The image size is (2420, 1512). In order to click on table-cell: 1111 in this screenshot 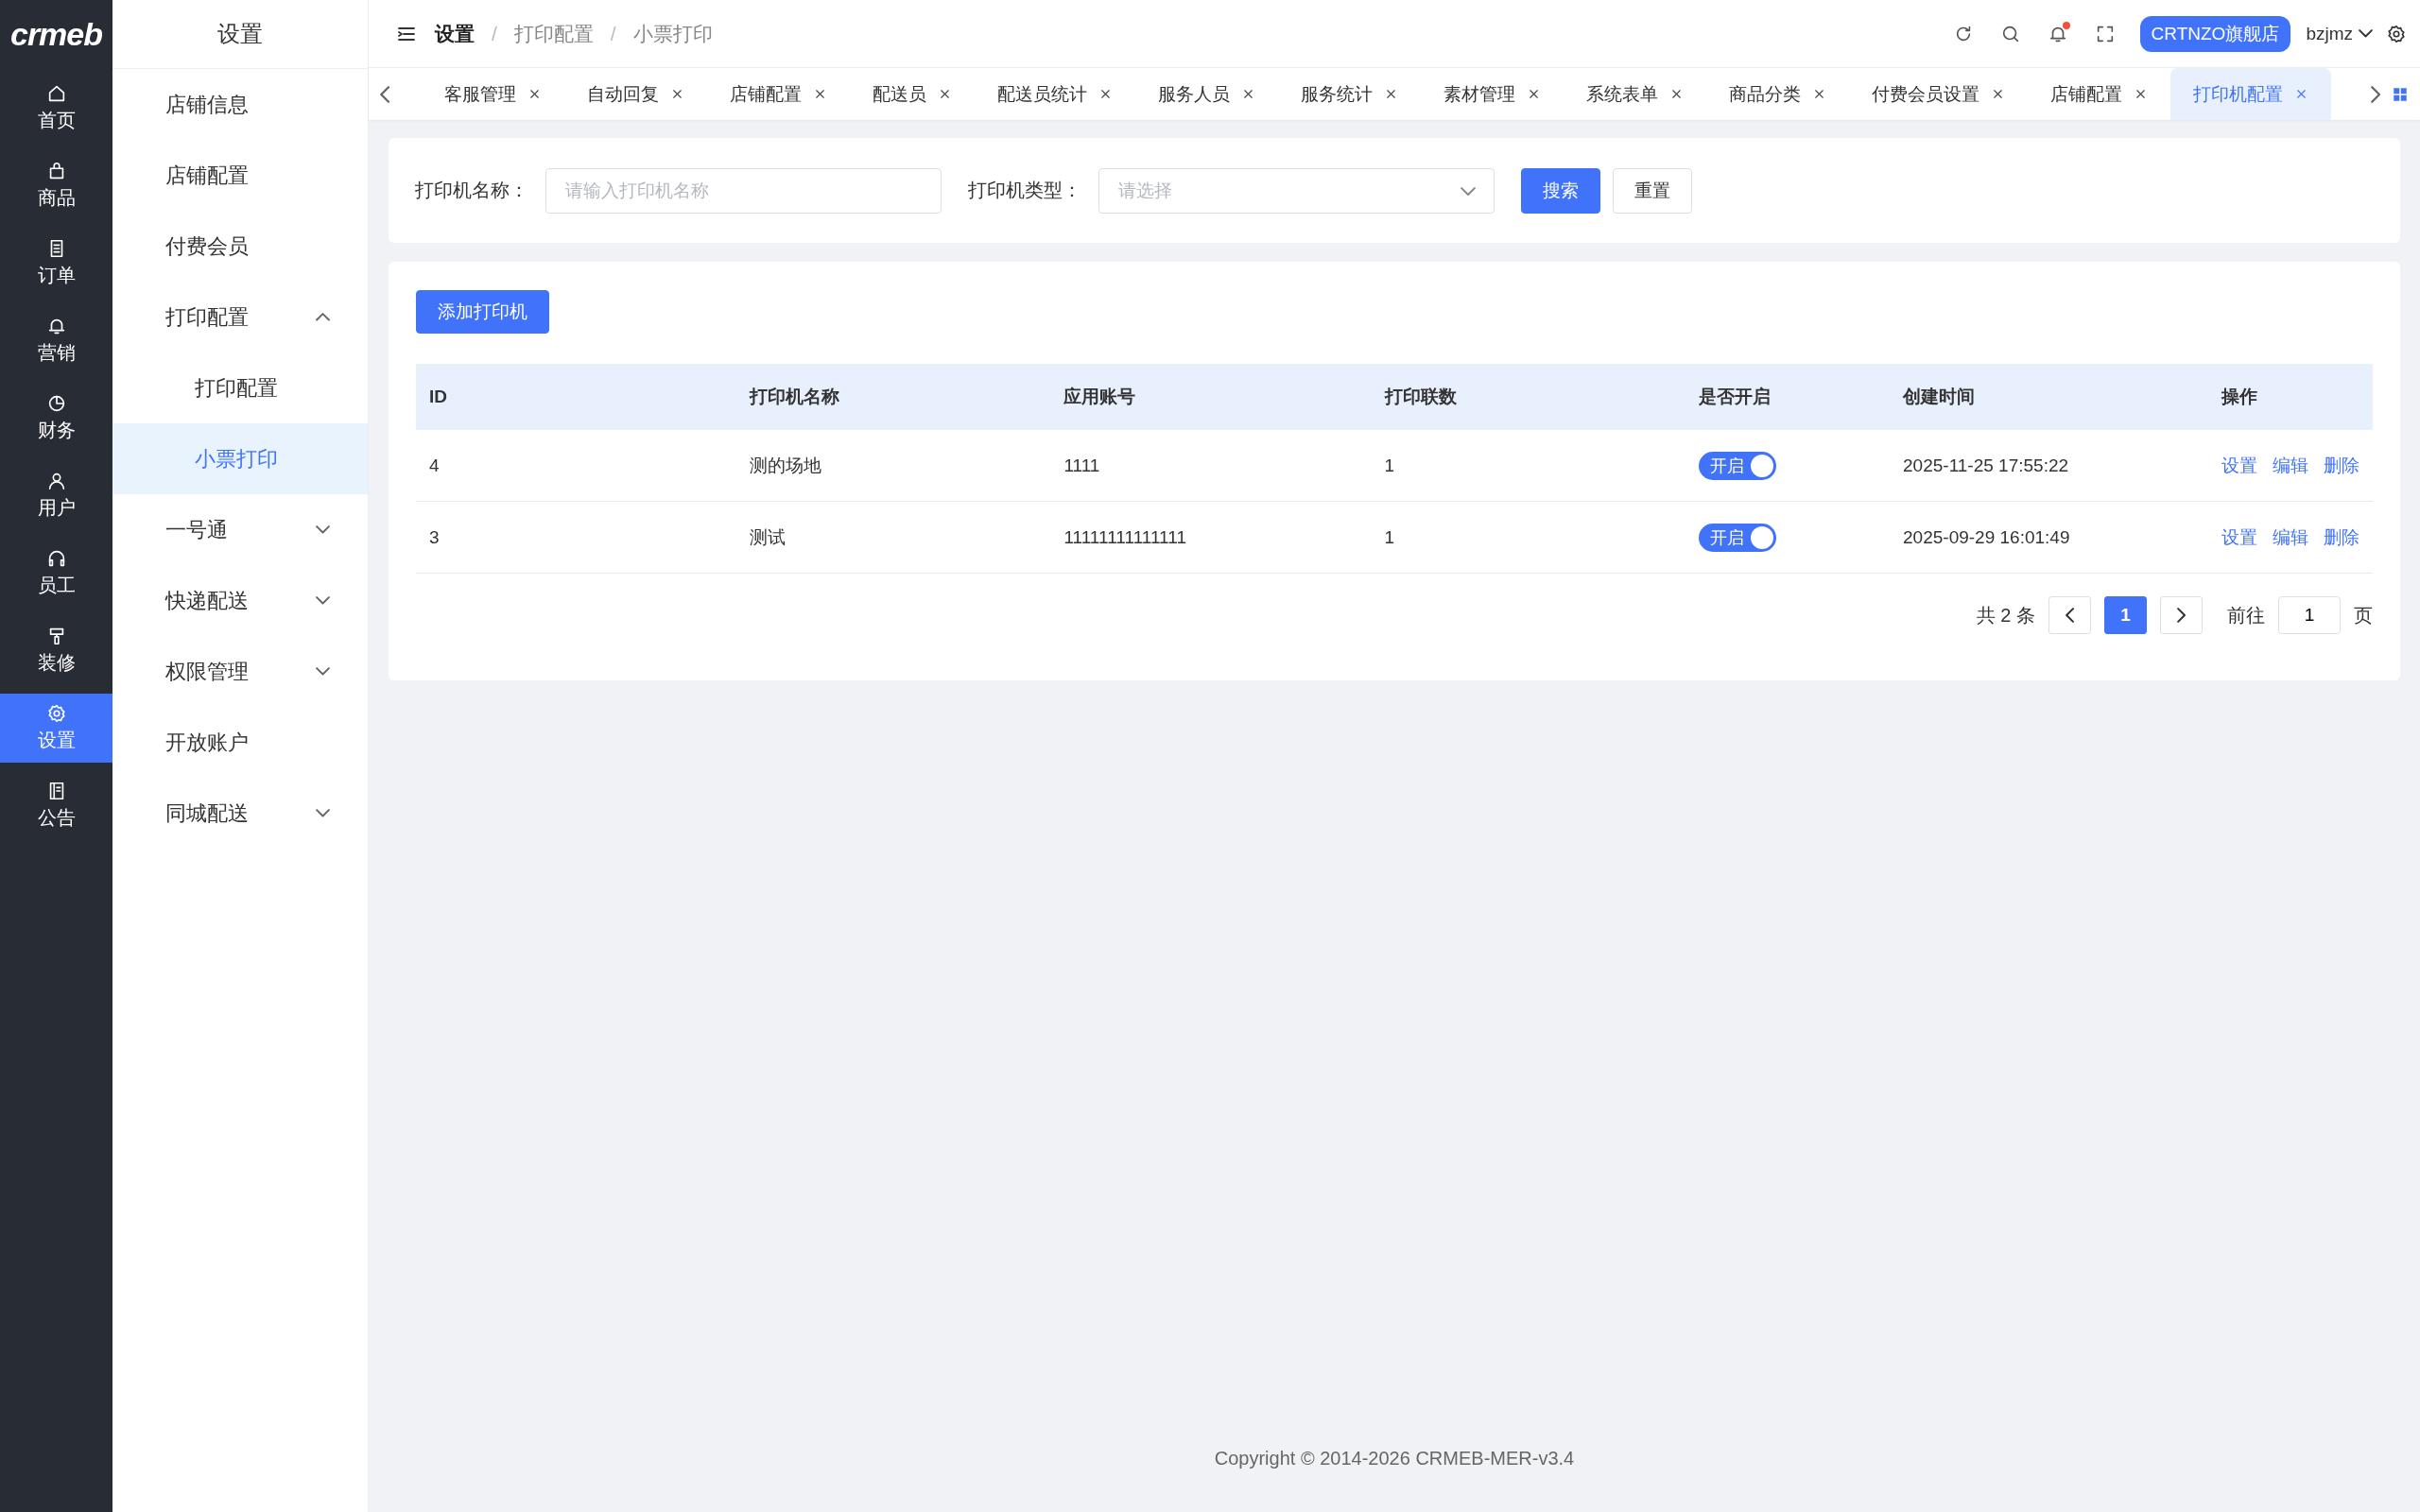, I will do `click(1211, 466)`.